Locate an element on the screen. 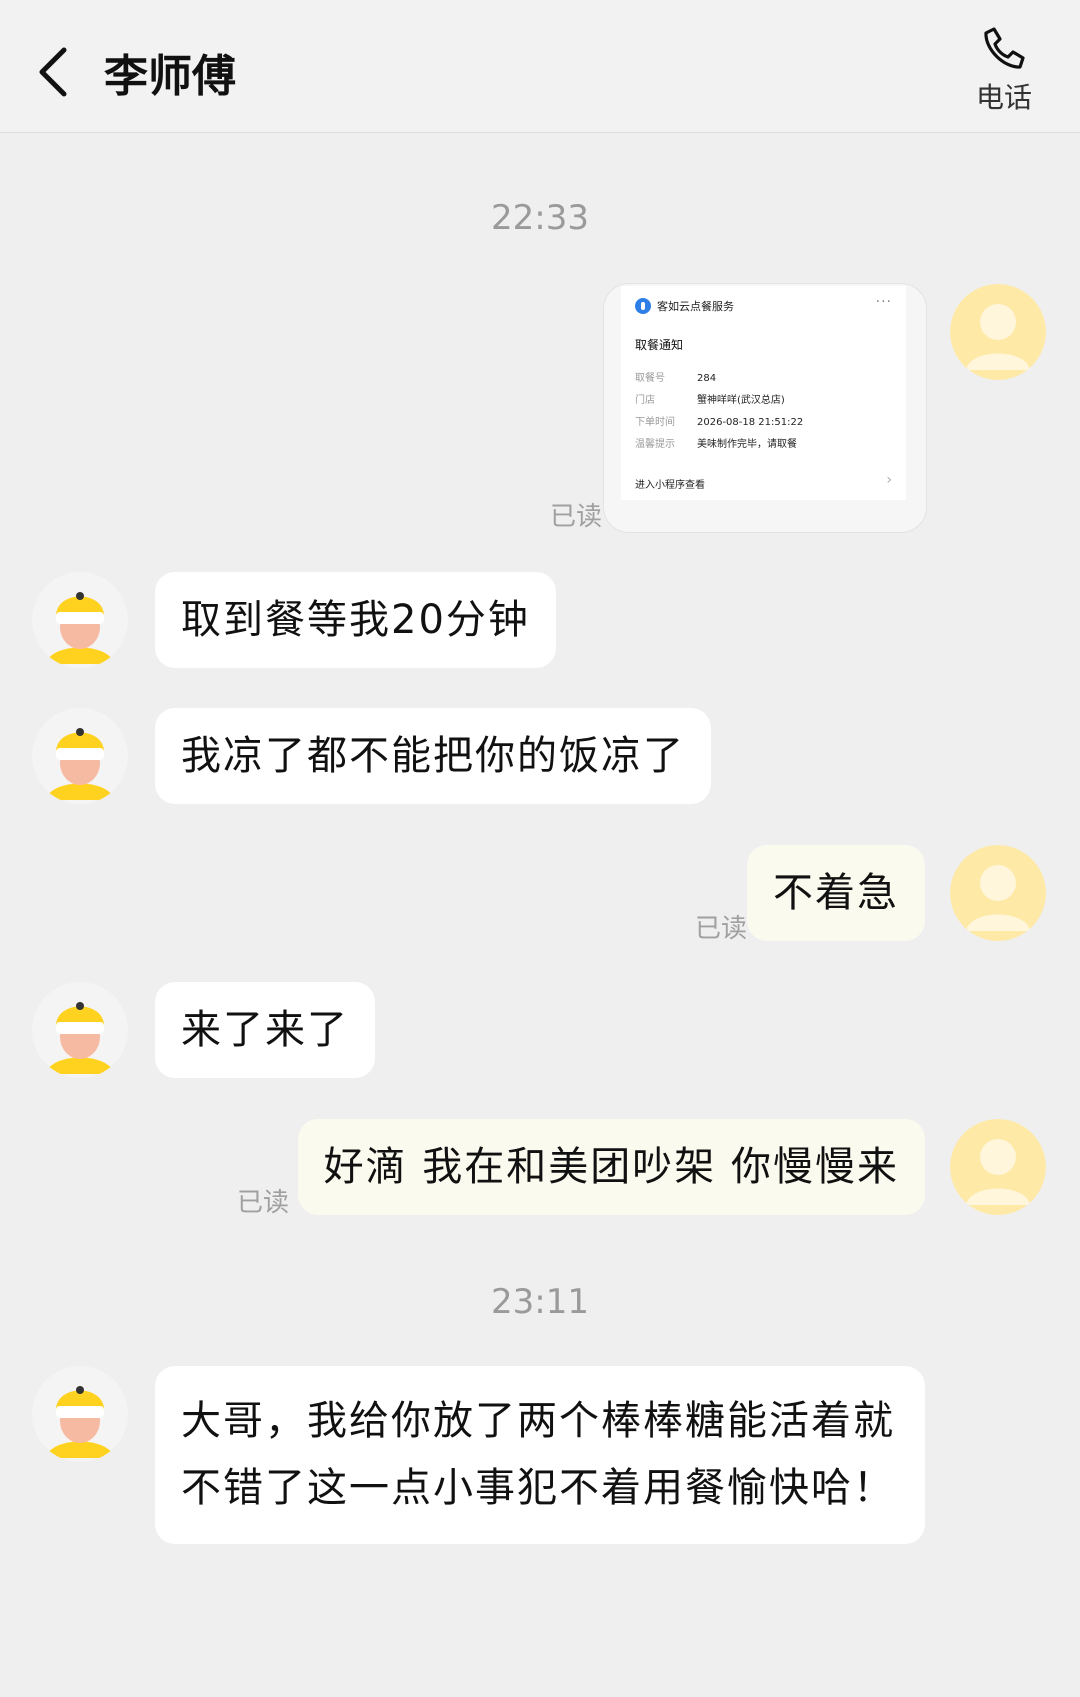 Image resolution: width=1080 pixels, height=1697 pixels. card-row: 下单时间 2026-08-18 21:51:22 is located at coordinates (719, 422).